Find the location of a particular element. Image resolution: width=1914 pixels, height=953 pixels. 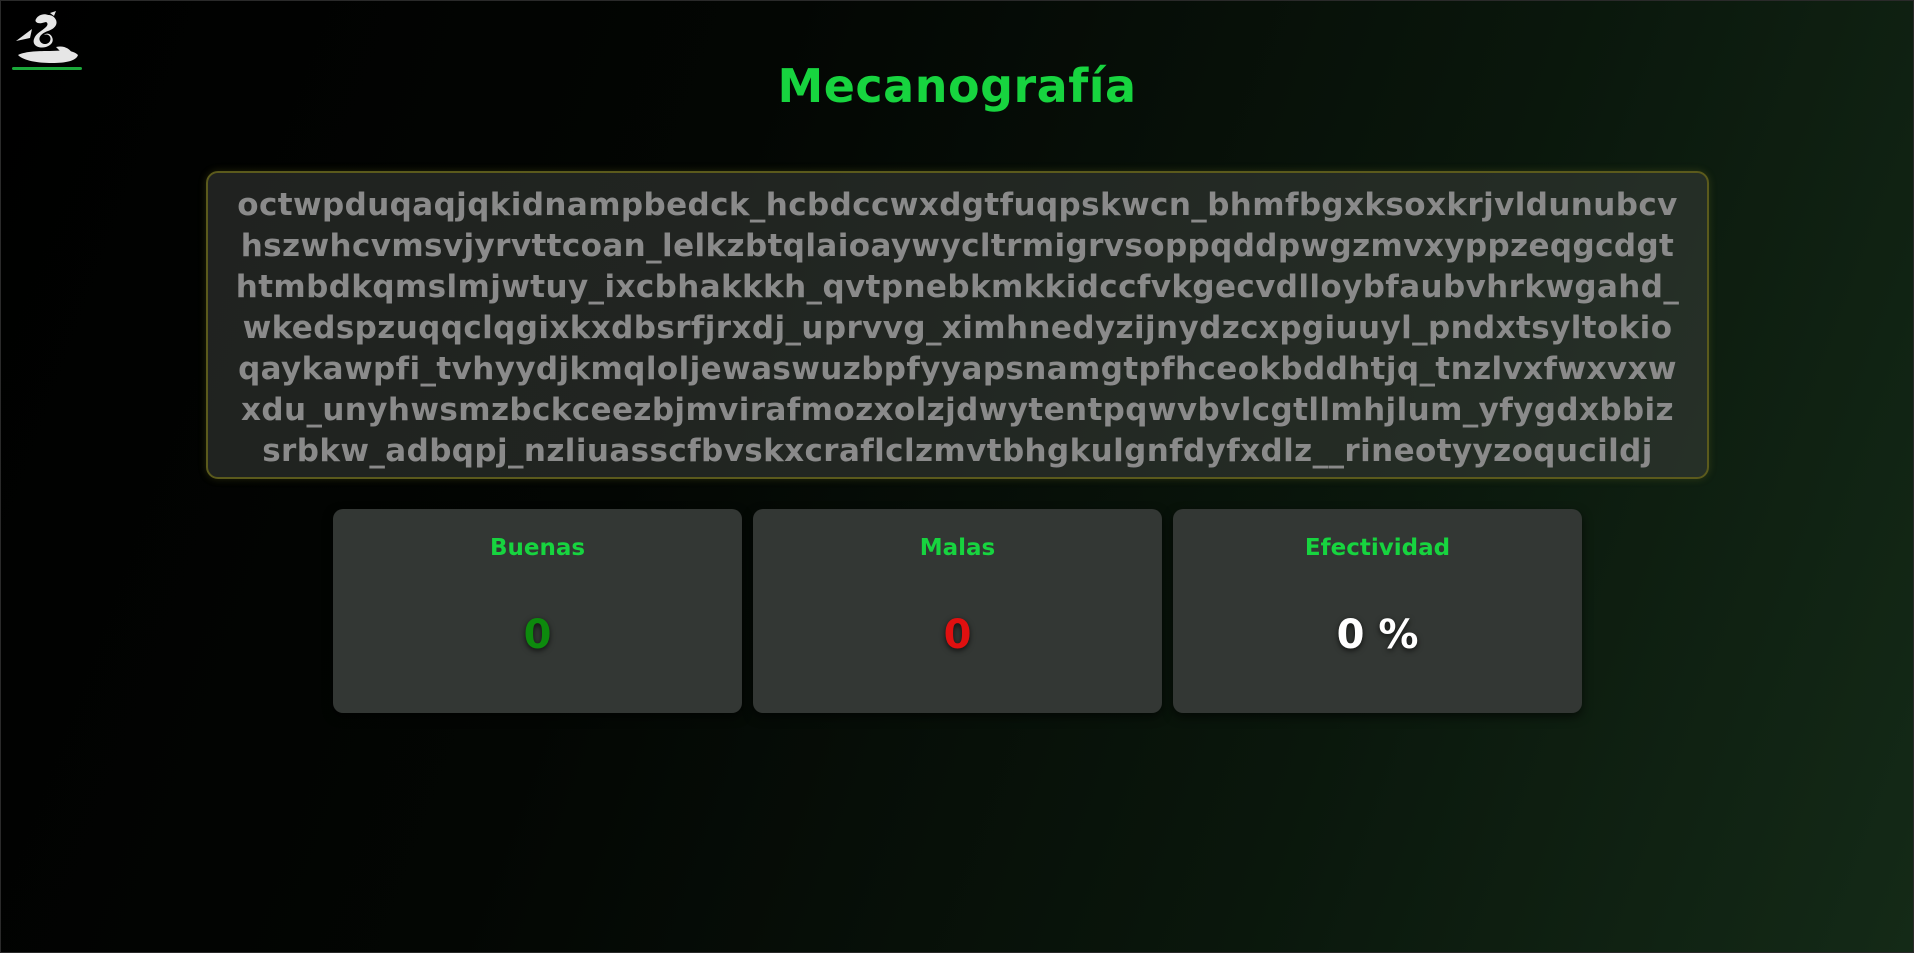

bad-count-card: Malas 0 is located at coordinates (957, 611).